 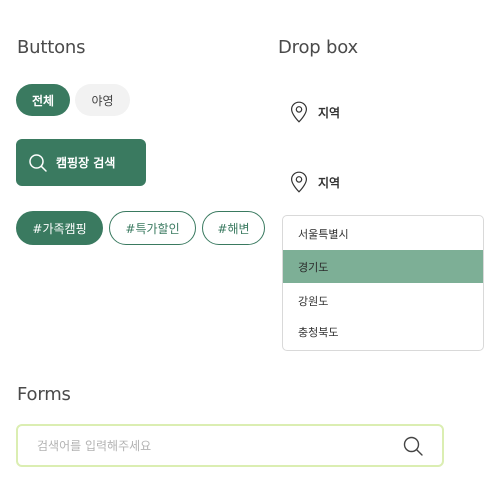 I want to click on toggle-night-label: 야영, so click(x=102, y=100).